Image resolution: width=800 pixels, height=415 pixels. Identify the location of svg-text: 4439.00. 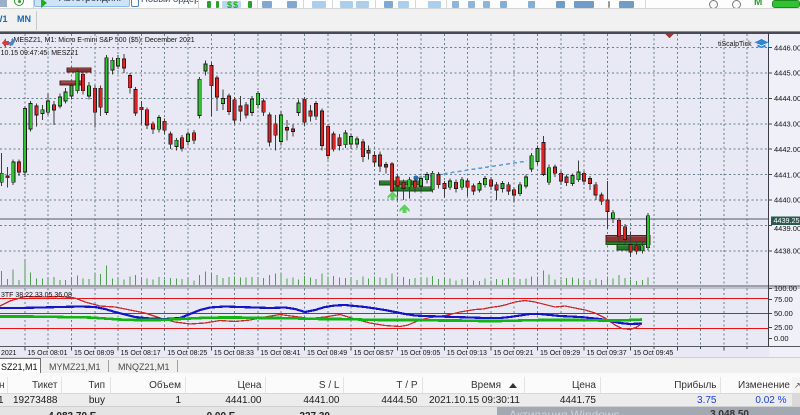
(787, 228).